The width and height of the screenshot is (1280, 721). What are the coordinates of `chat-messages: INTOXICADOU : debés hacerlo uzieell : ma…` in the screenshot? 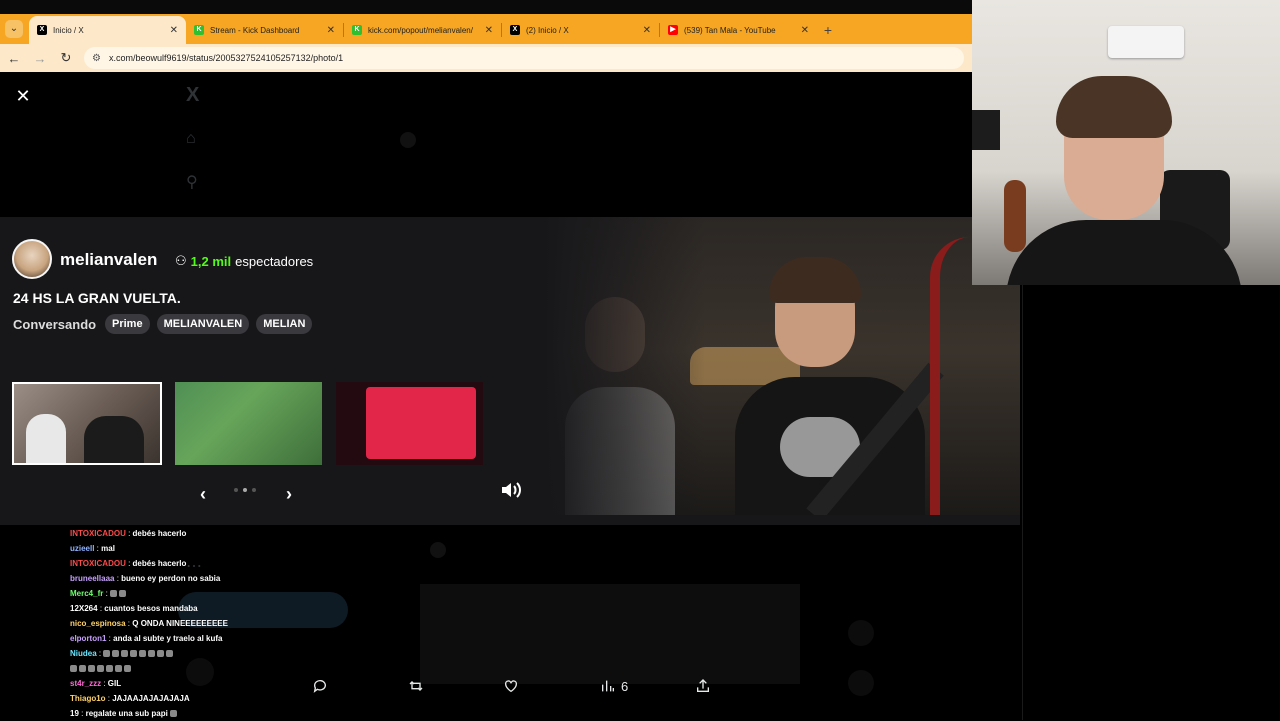 It's located at (174, 623).